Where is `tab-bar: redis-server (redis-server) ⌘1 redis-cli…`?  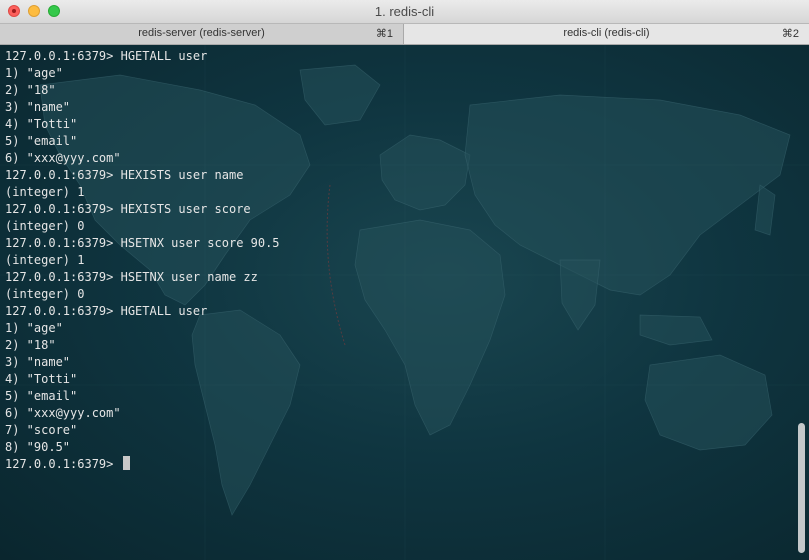 tab-bar: redis-server (redis-server) ⌘1 redis-cli… is located at coordinates (404, 34).